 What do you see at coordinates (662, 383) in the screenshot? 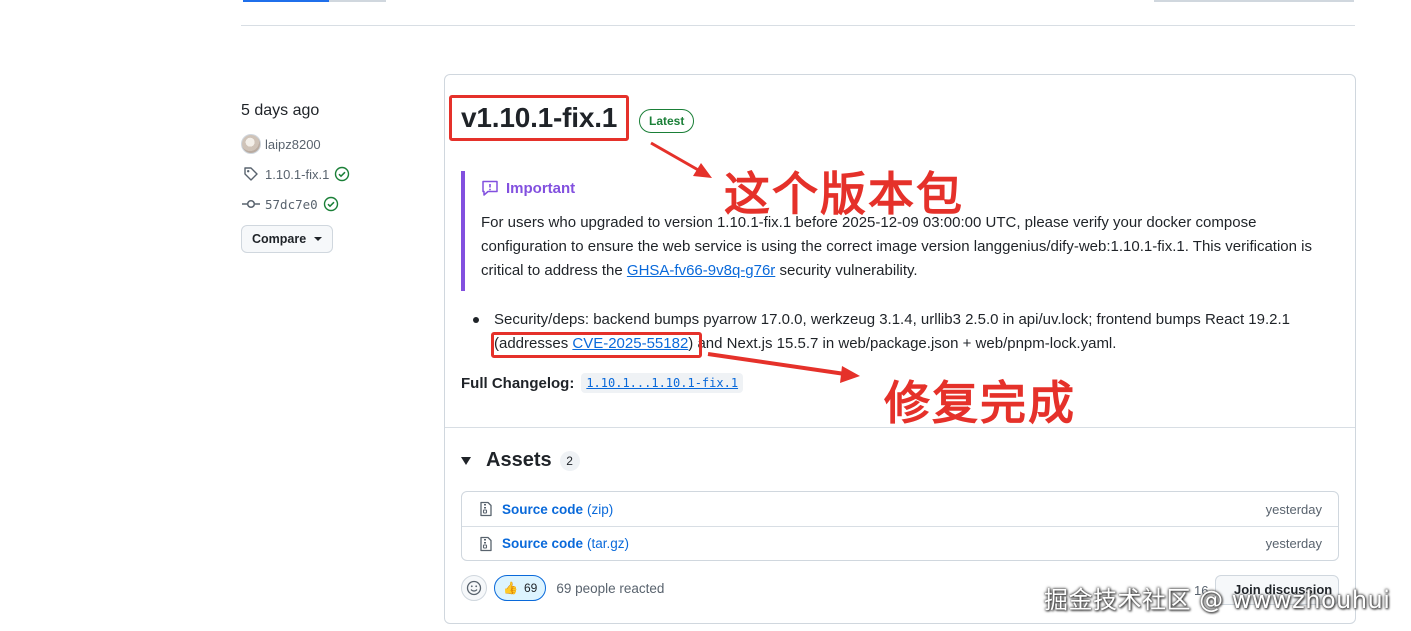
I see `changelog-compare-link: 1.10.1...1.10.1-fix.1` at bounding box center [662, 383].